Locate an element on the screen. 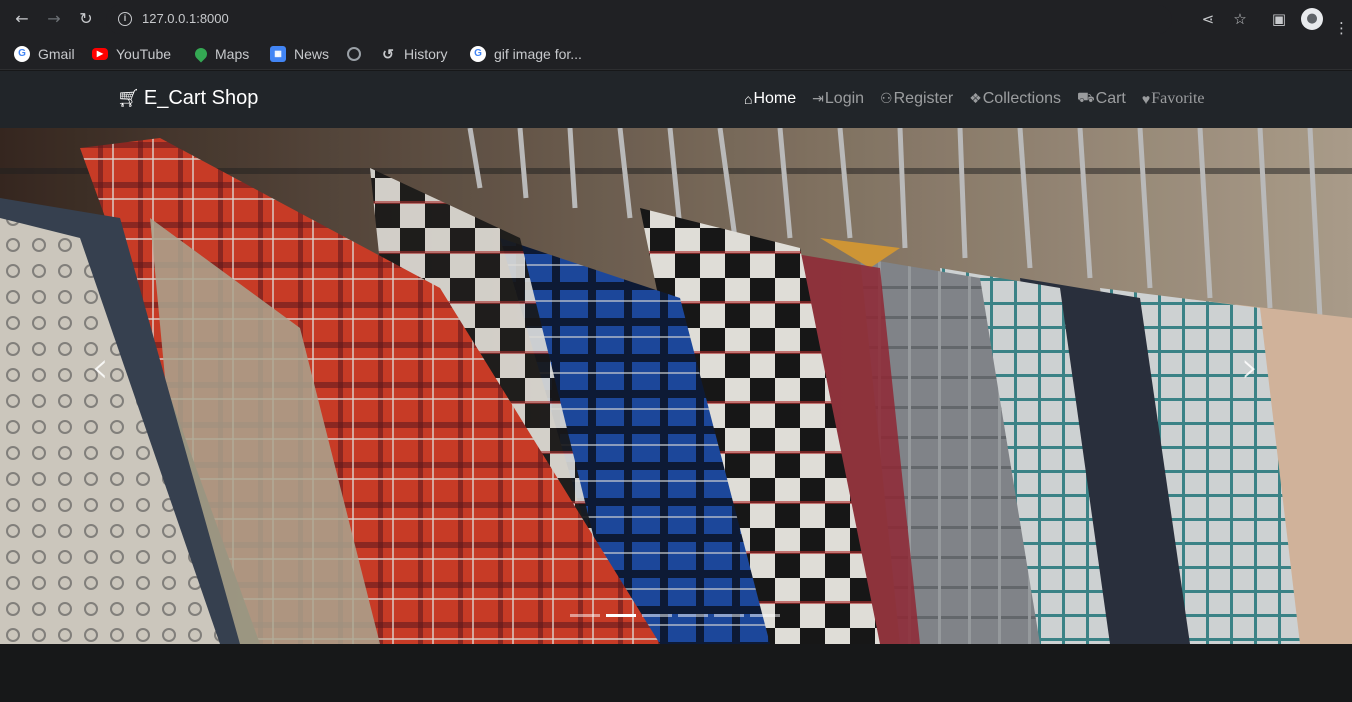 The height and width of the screenshot is (702, 1352). brand-link: 🛒︎ E_Cart Shop is located at coordinates (187, 98).